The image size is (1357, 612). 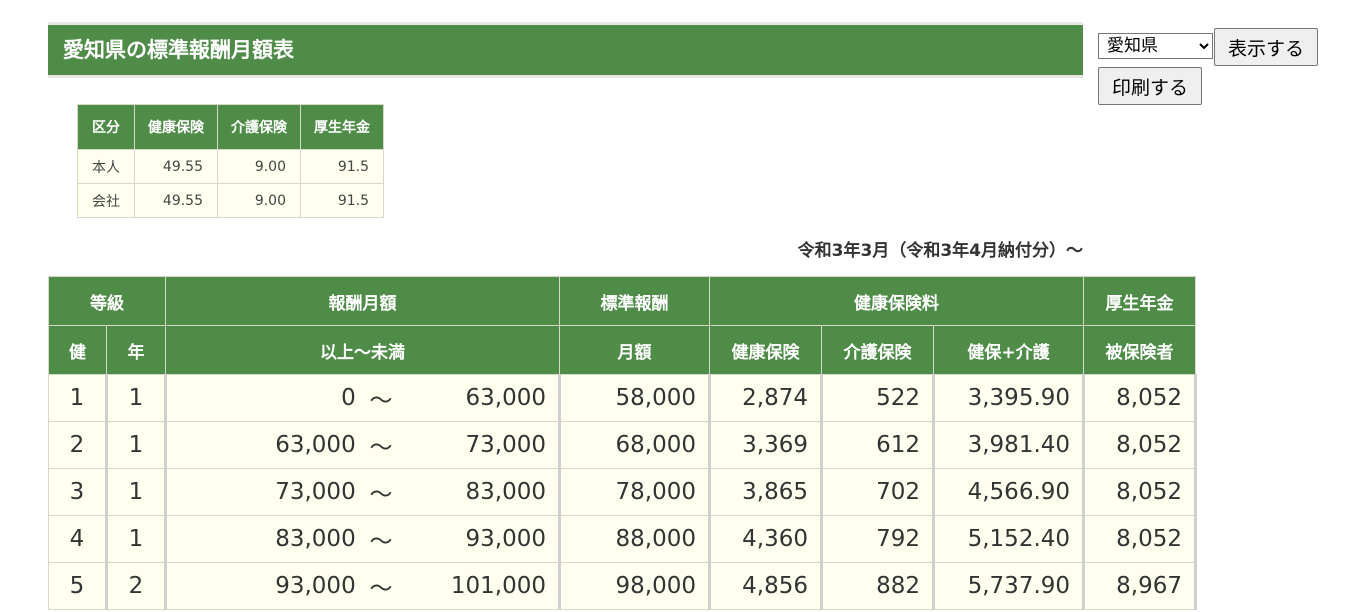 What do you see at coordinates (765, 350) in the screenshot?
I see `header-health: 健康保険` at bounding box center [765, 350].